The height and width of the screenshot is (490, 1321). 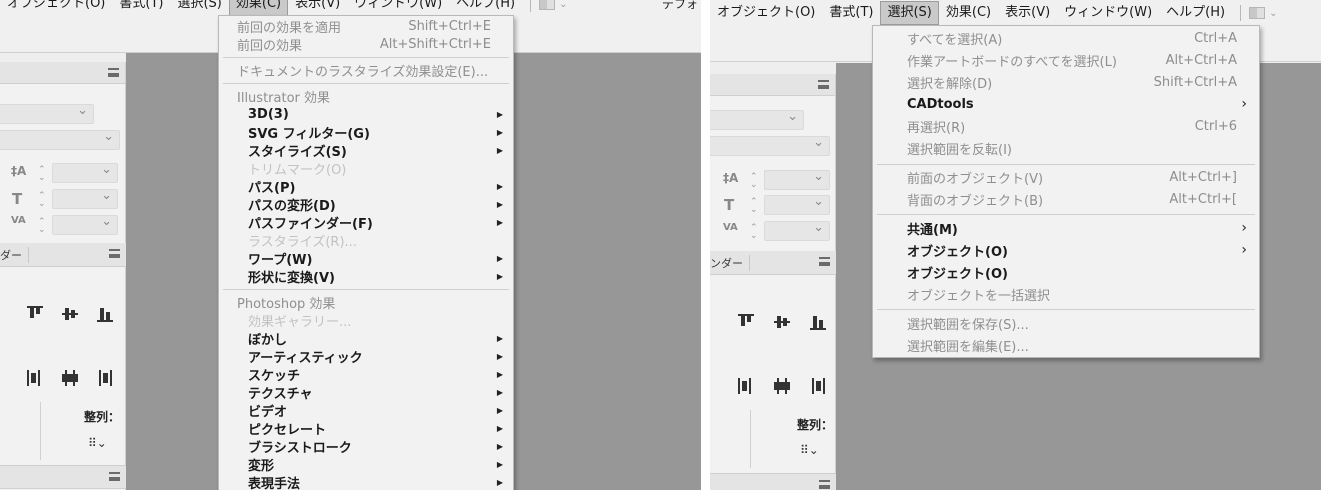 I want to click on menu-item-7: ブラシストローク ▶, so click(x=366, y=446).